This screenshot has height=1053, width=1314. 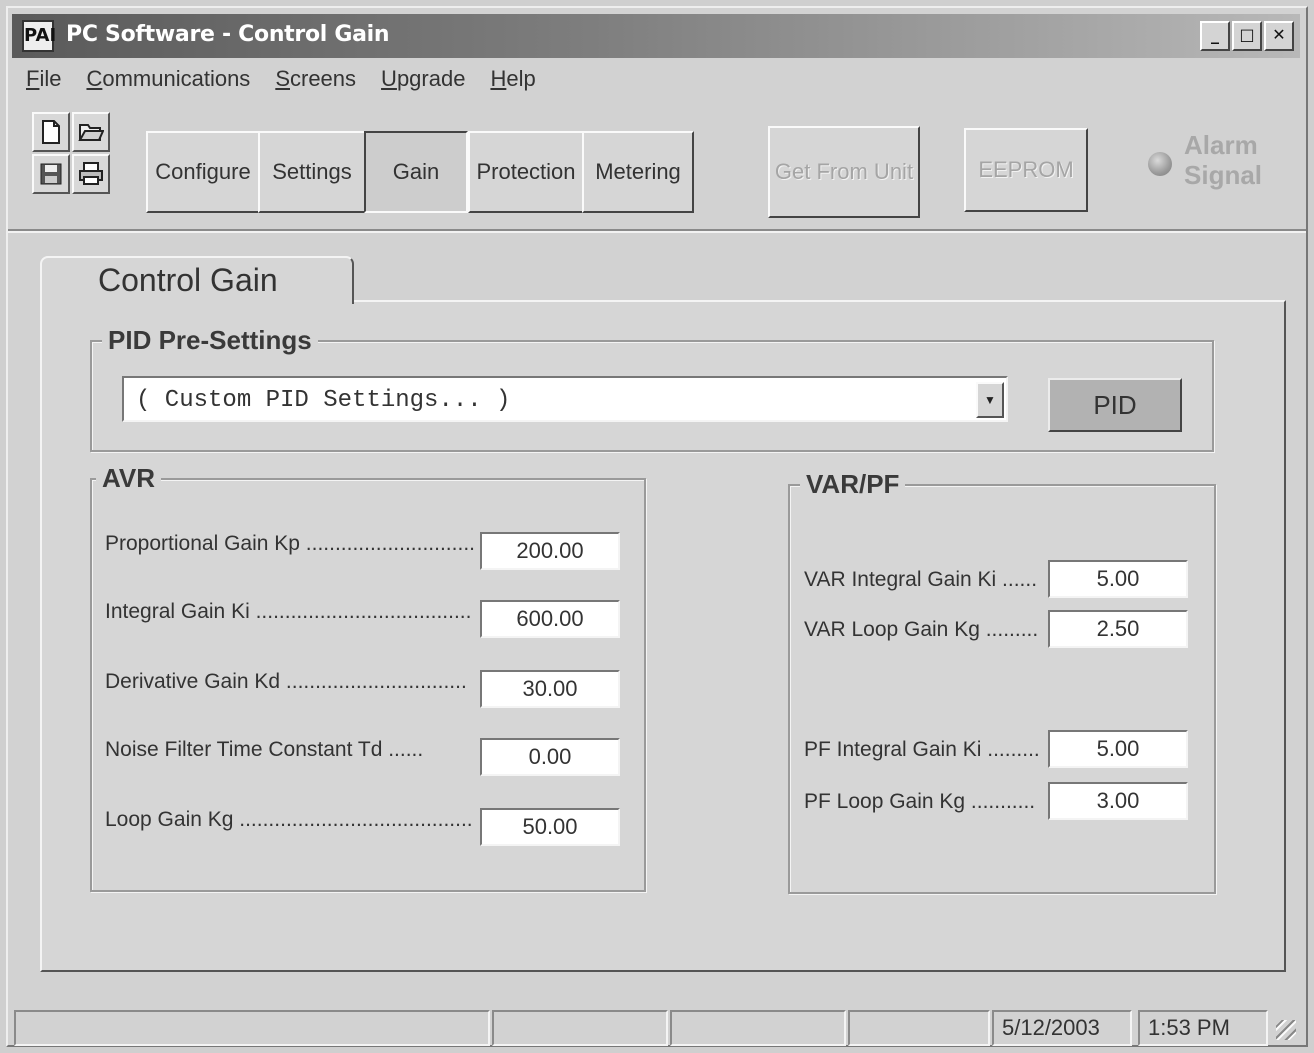 I want to click on gain-button: Gain, so click(x=416, y=172).